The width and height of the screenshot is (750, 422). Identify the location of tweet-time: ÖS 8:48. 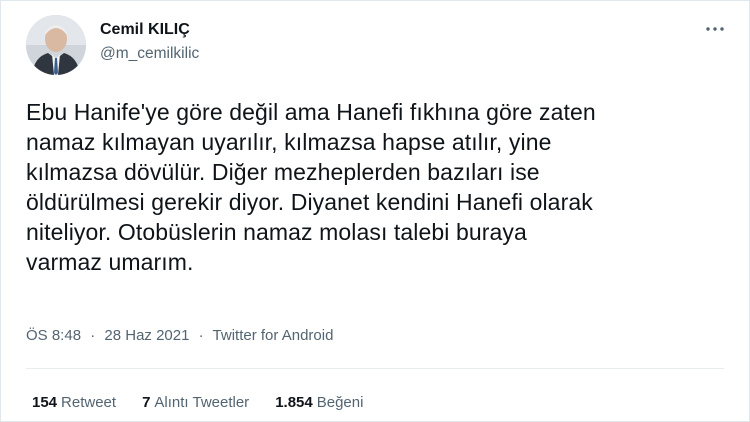
(53, 335).